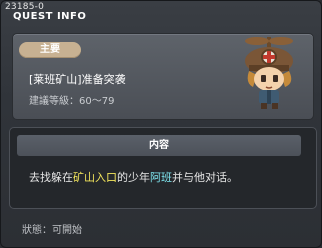  What do you see at coordinates (269, 73) in the screenshot?
I see `npc-portrait-icon` at bounding box center [269, 73].